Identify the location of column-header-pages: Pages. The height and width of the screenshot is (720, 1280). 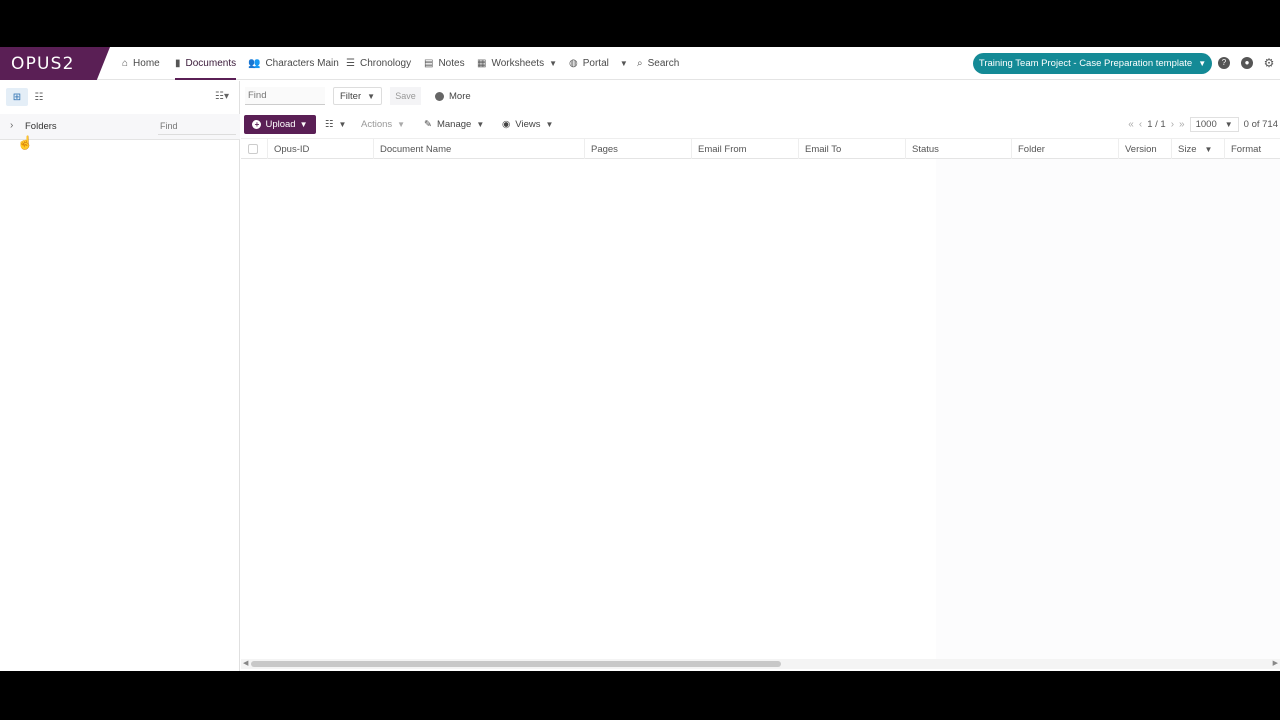
(637, 149).